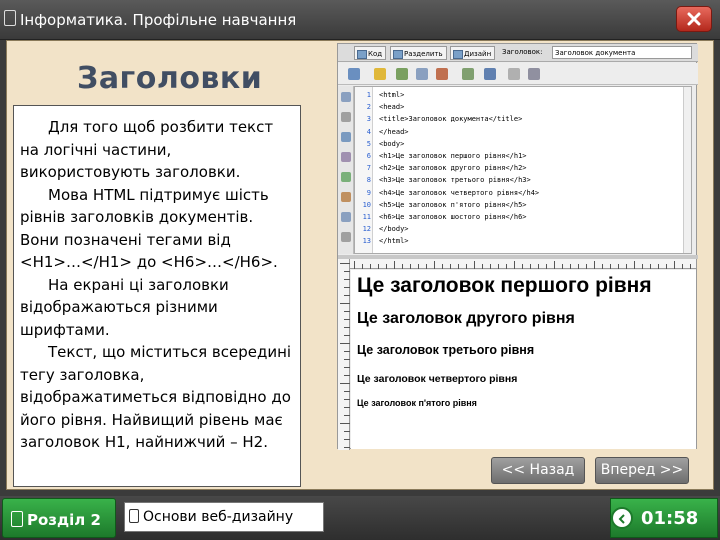 This screenshot has width=720, height=540. I want to click on code-text: </html>, so click(394, 241).